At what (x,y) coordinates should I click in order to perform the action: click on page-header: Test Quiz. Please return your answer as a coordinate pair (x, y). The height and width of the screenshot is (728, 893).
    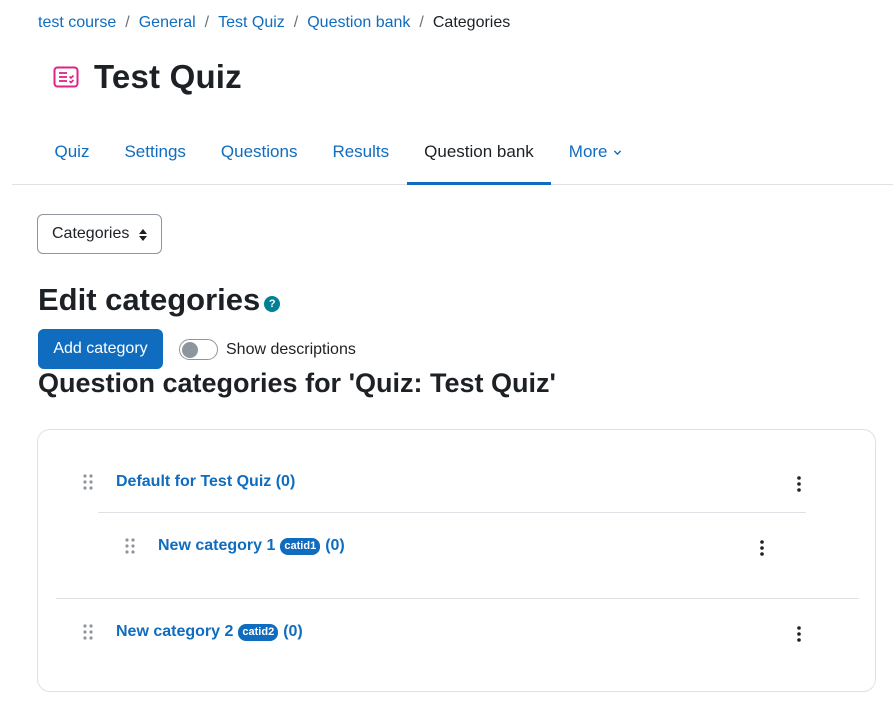
    Looking at the image, I should click on (147, 77).